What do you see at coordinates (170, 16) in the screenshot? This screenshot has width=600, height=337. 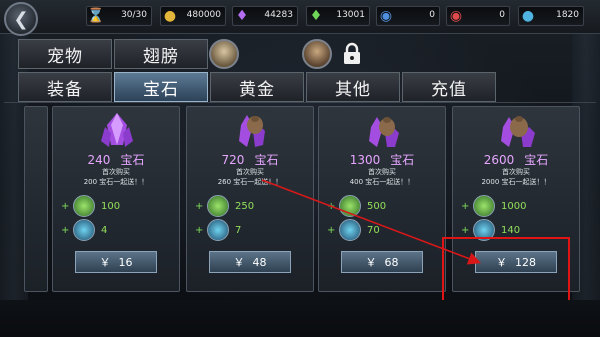 I see `gold-coin-icon: ●` at bounding box center [170, 16].